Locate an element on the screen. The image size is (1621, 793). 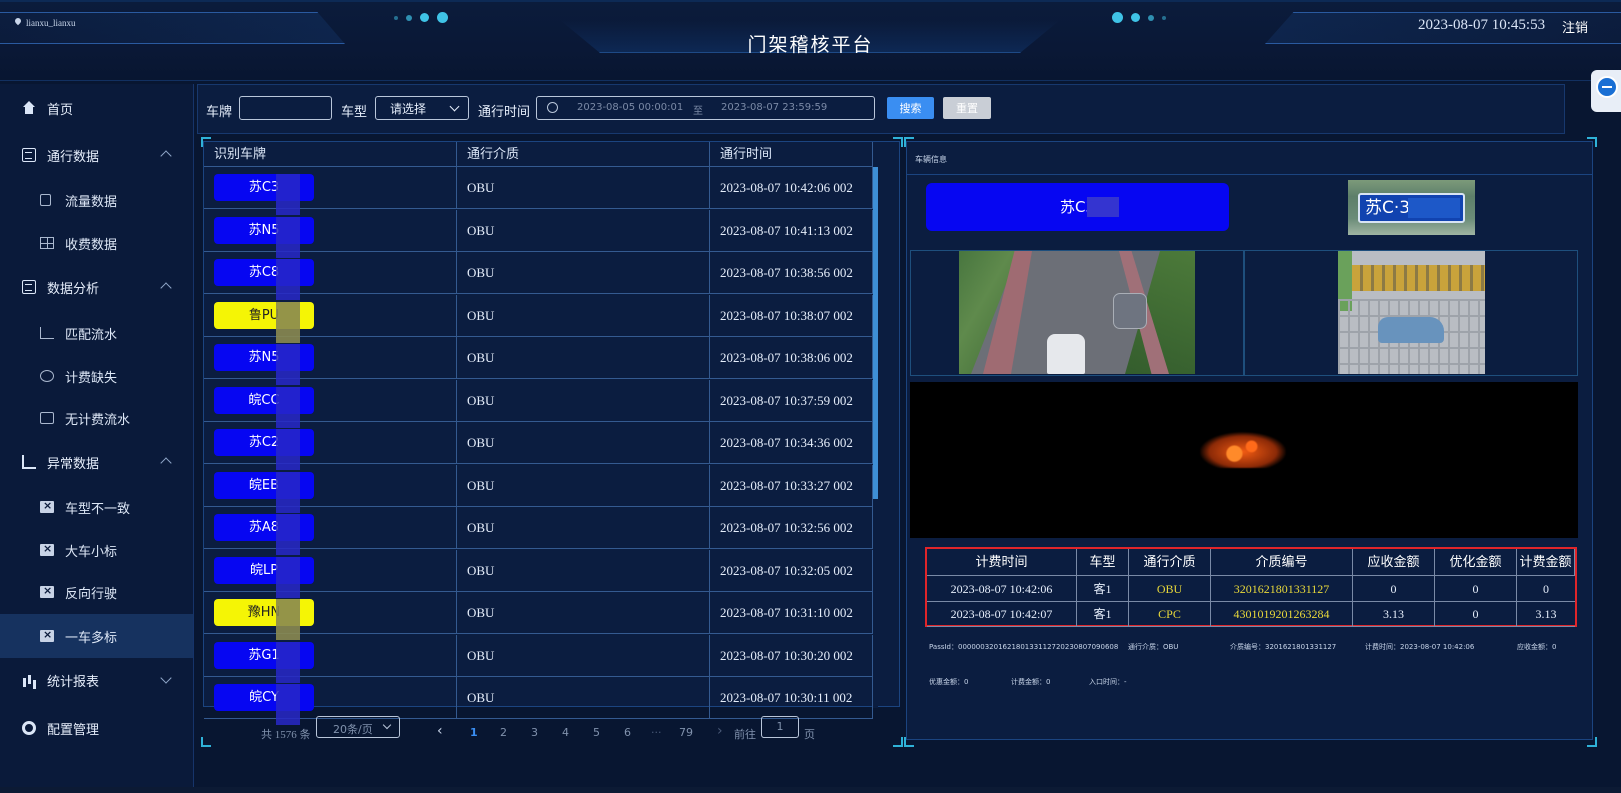
logout-button: 注销 is located at coordinates (1575, 26).